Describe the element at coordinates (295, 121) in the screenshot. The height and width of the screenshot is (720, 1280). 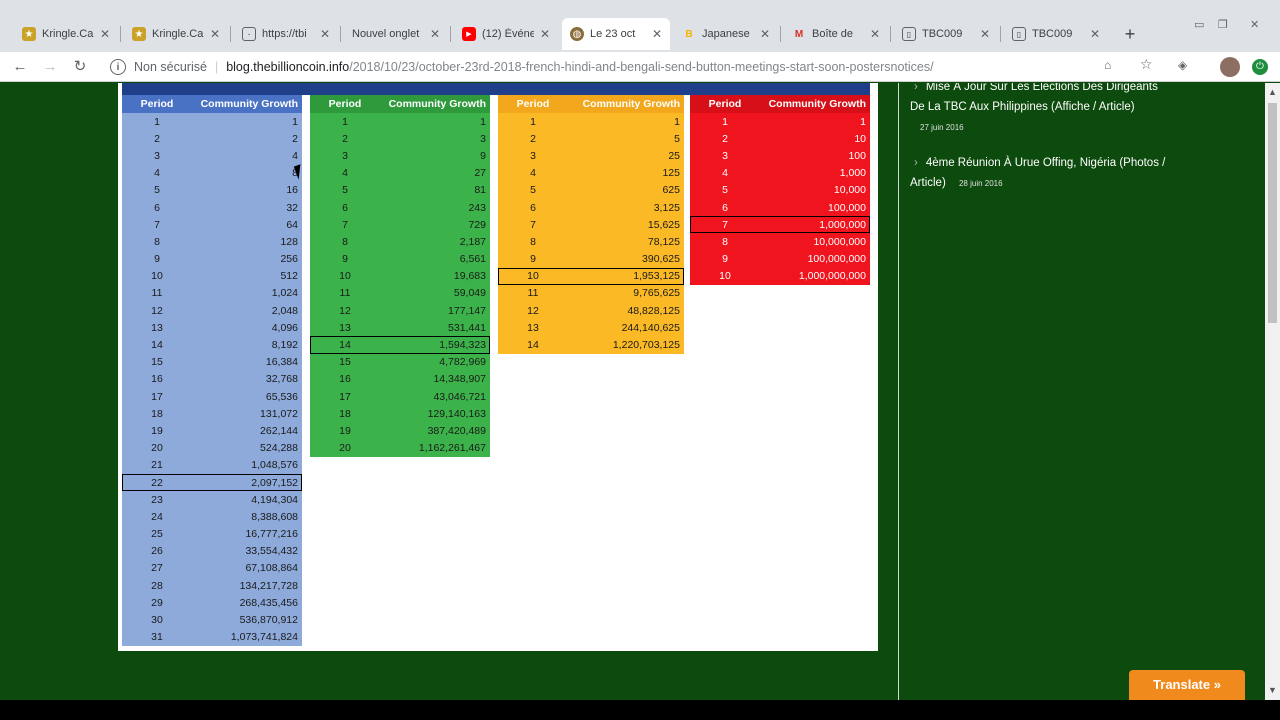
I see `growth-cell: 1` at that location.